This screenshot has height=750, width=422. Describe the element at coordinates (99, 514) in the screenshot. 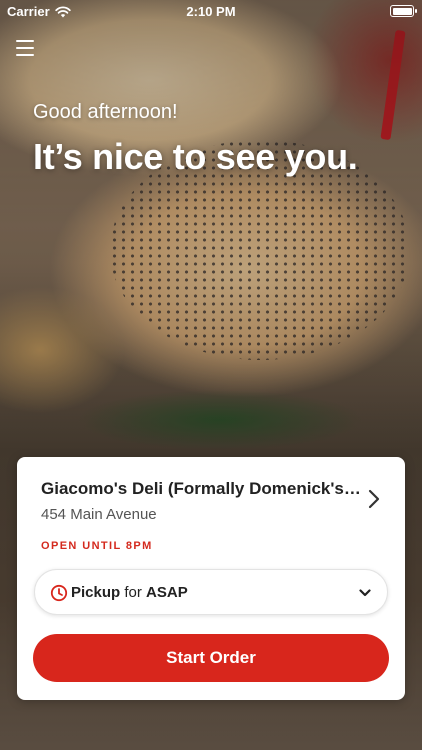

I see `store-address: 454 Main Avenue` at that location.